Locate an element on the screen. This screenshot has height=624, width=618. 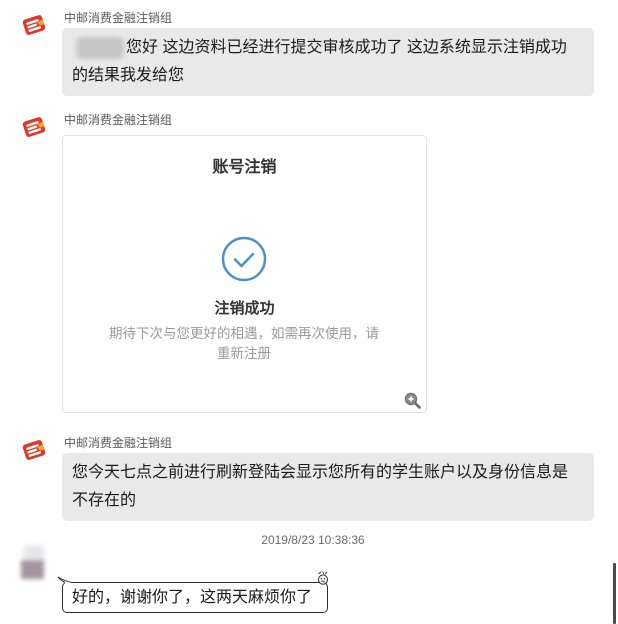
redacted-name is located at coordinates (100, 47).